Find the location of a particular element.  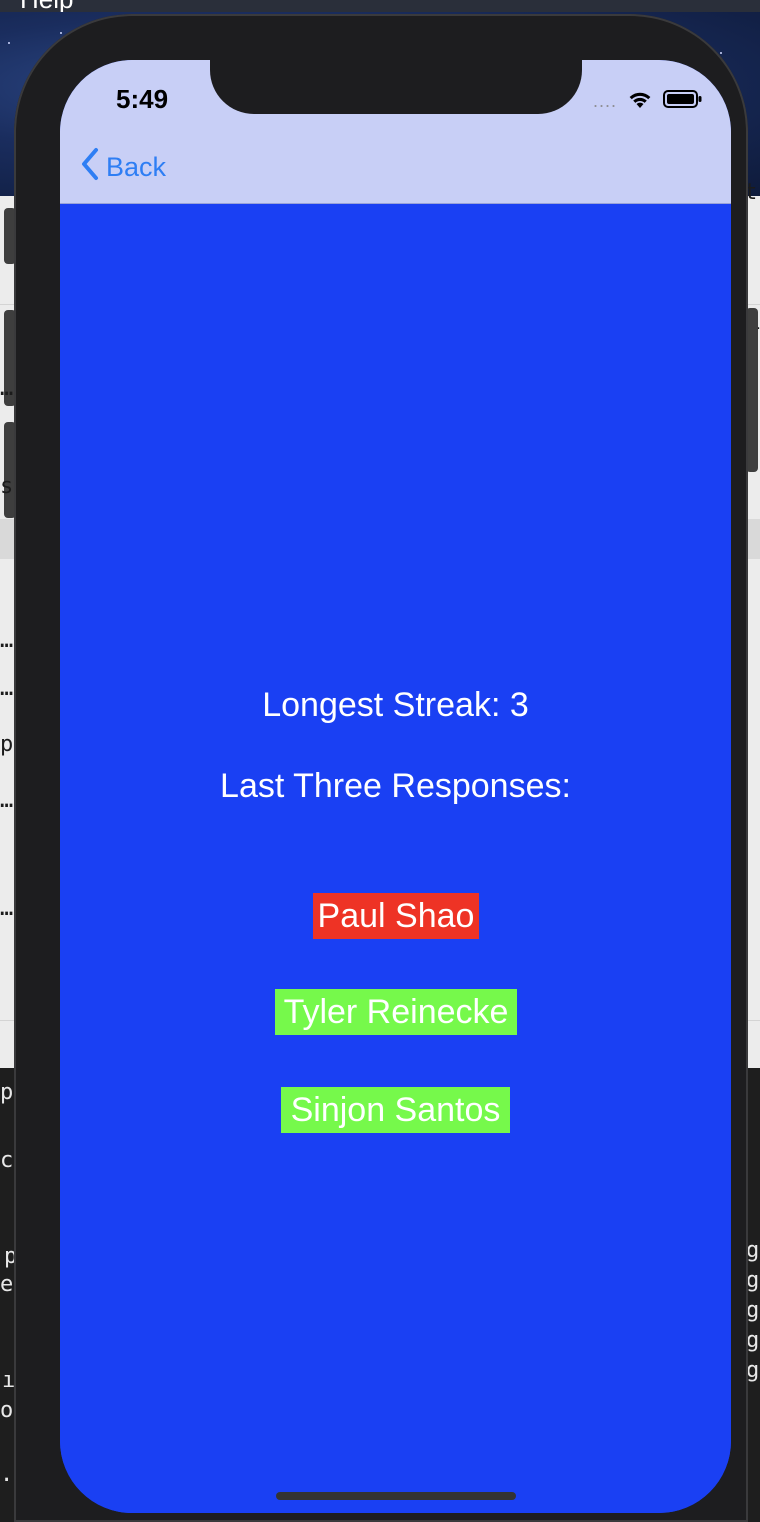

back-button: Back is located at coordinates (123, 165).